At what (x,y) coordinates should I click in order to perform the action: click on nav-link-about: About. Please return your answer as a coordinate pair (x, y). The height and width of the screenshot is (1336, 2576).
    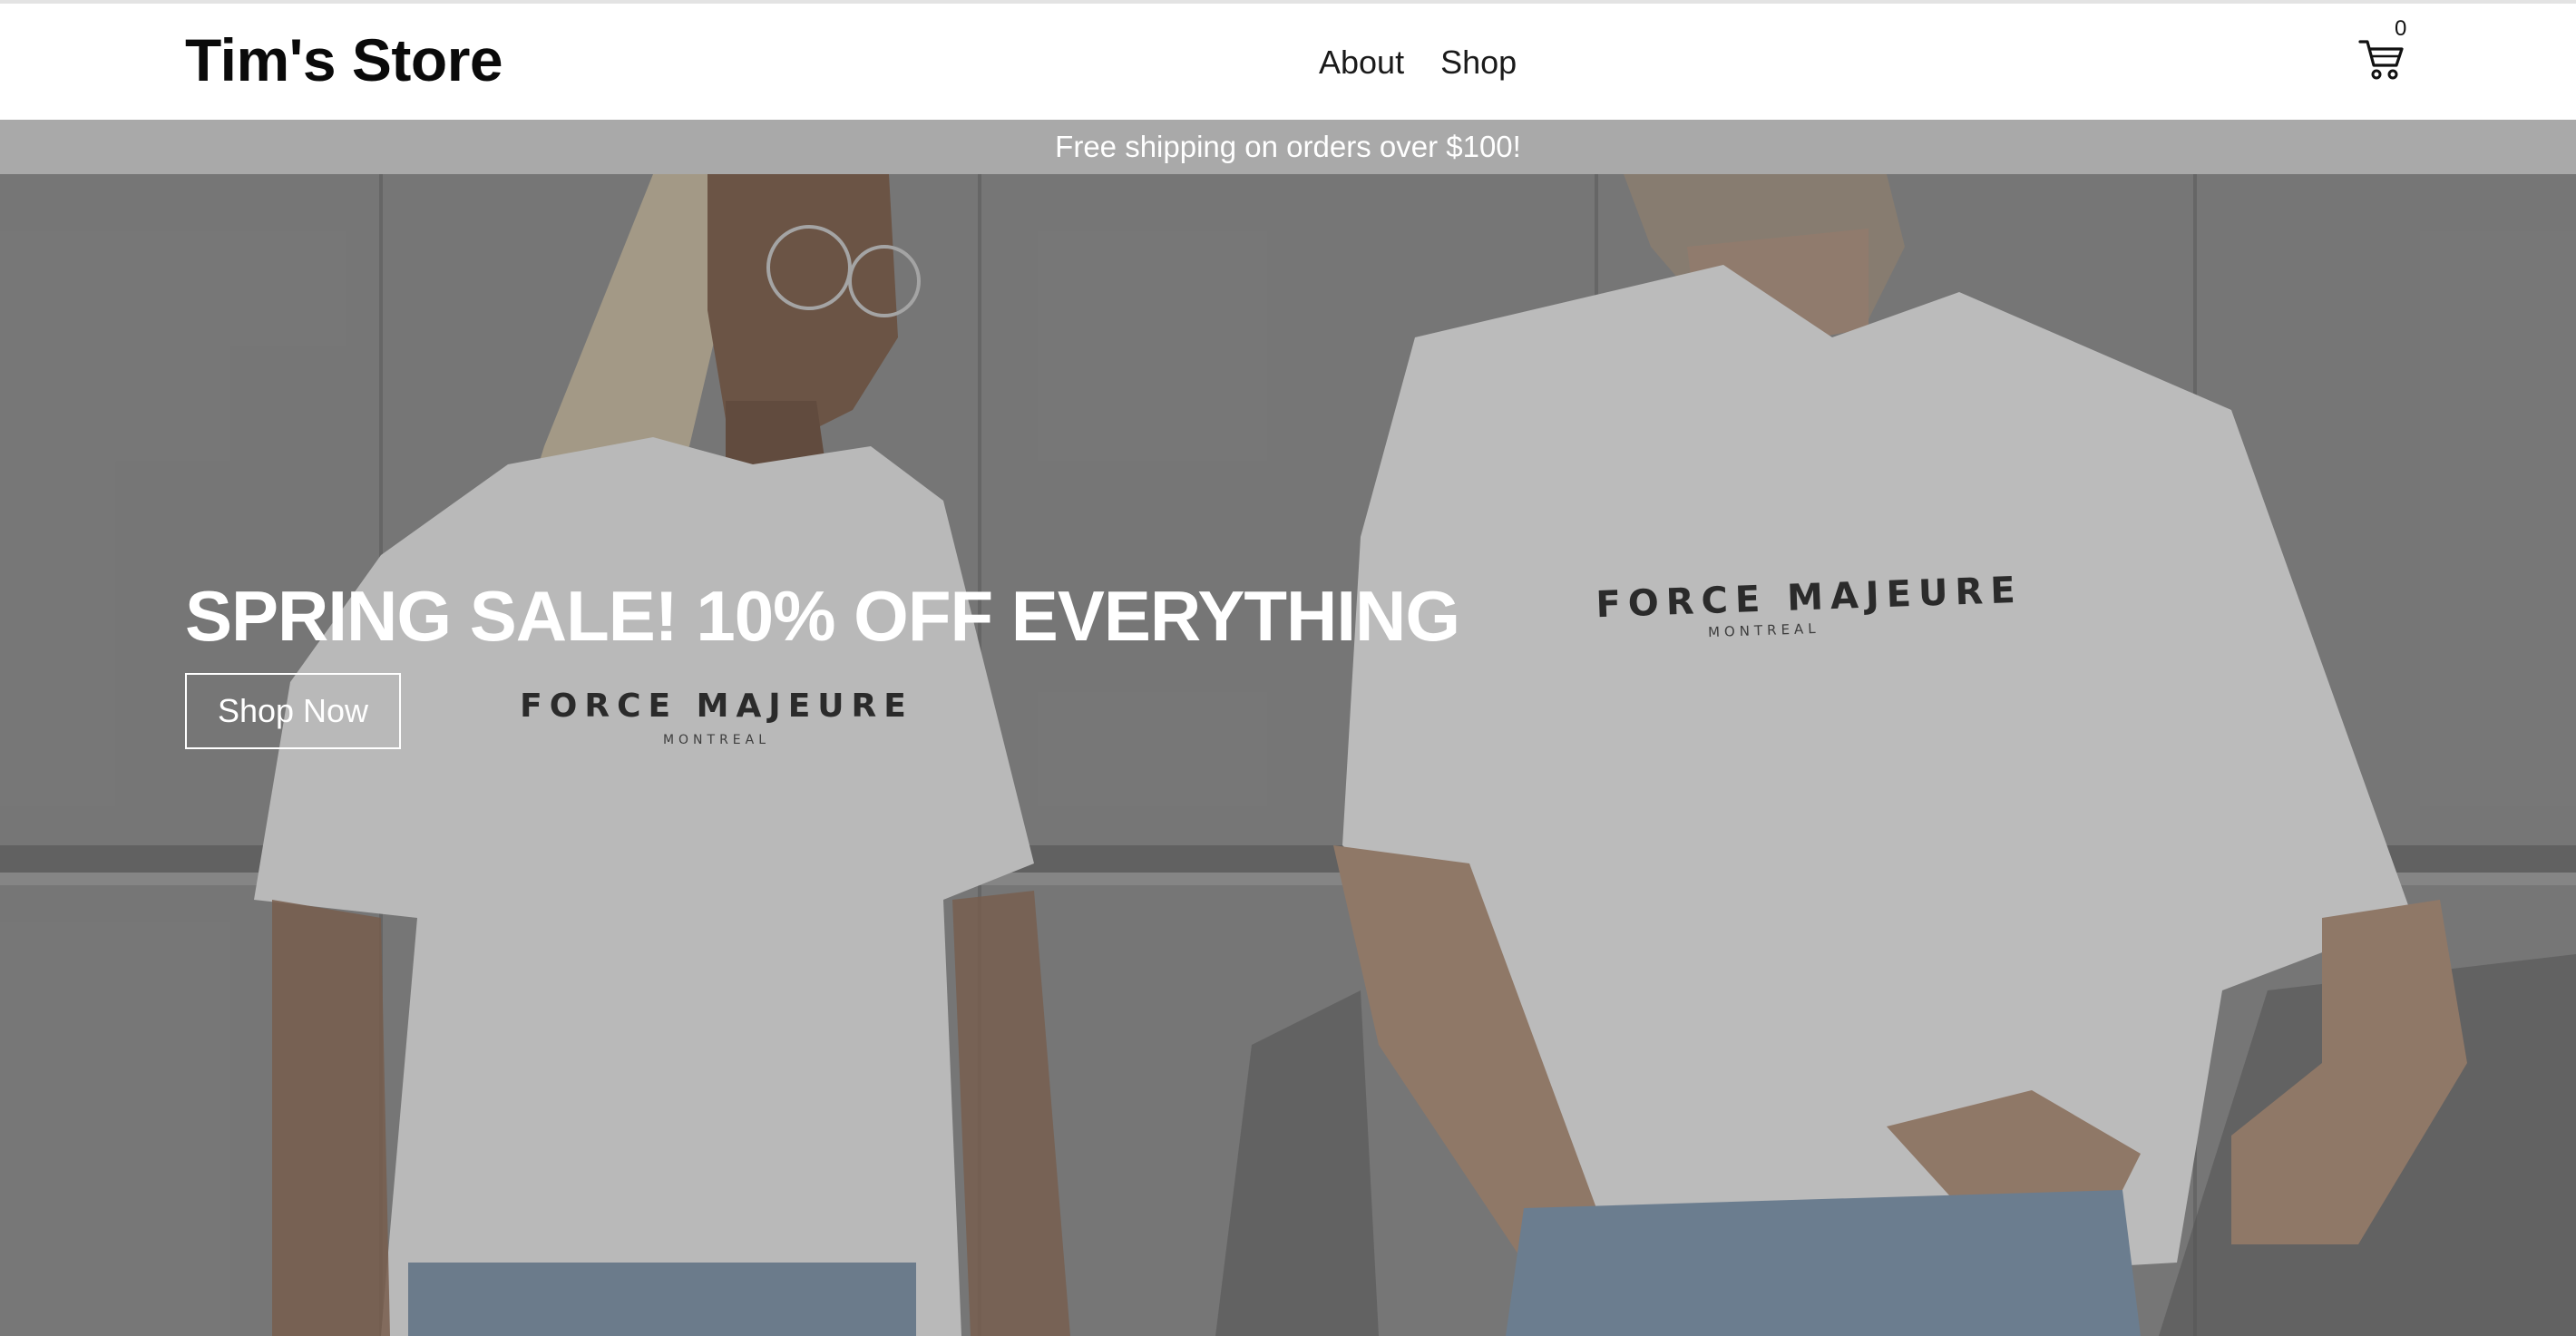
    Looking at the image, I should click on (1361, 63).